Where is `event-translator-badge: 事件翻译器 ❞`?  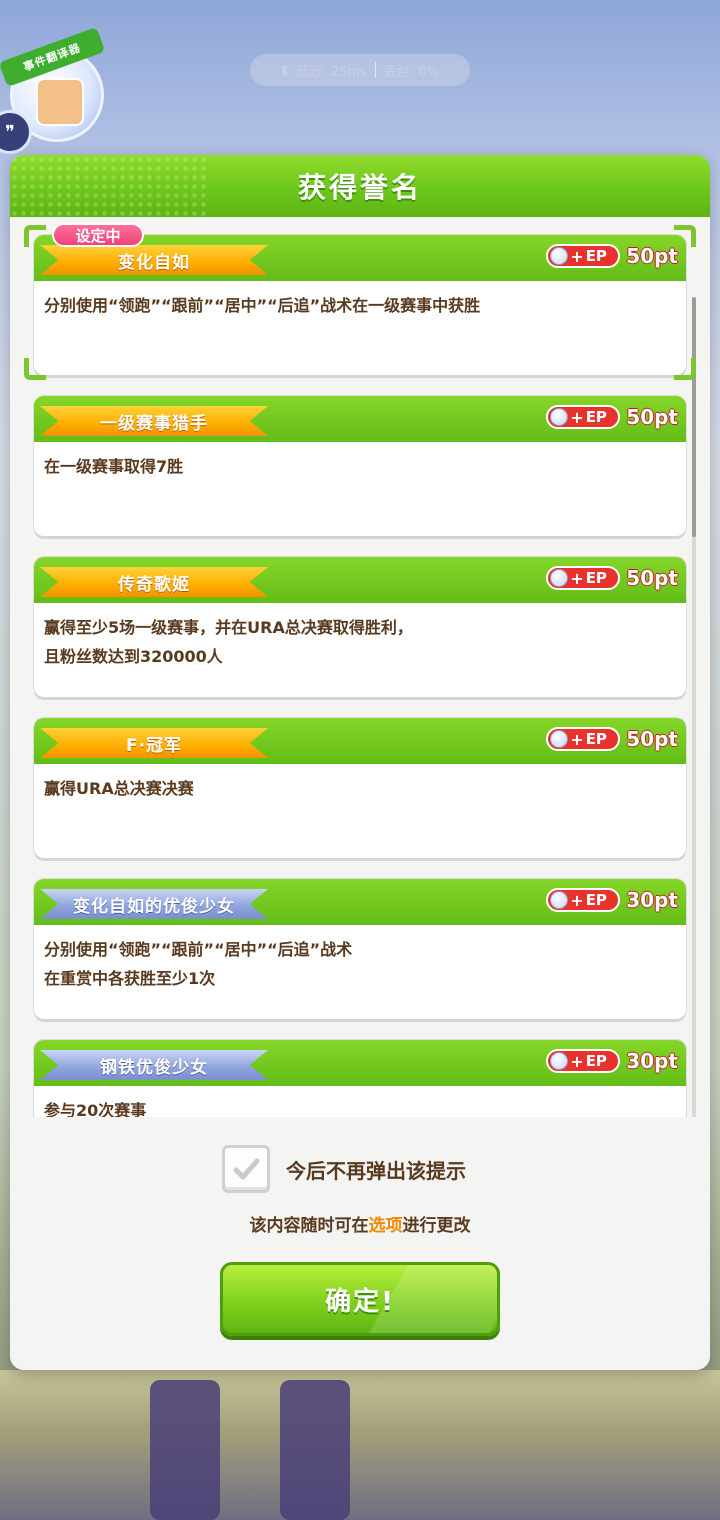 event-translator-badge: 事件翻译器 ❞ is located at coordinates (55, 90).